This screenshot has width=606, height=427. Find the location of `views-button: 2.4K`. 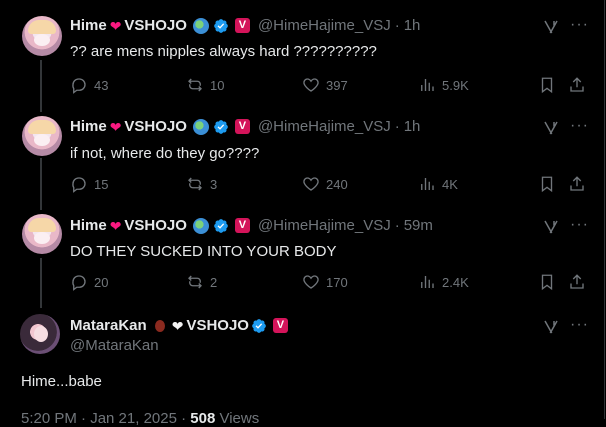

views-button: 2.4K is located at coordinates (443, 282).